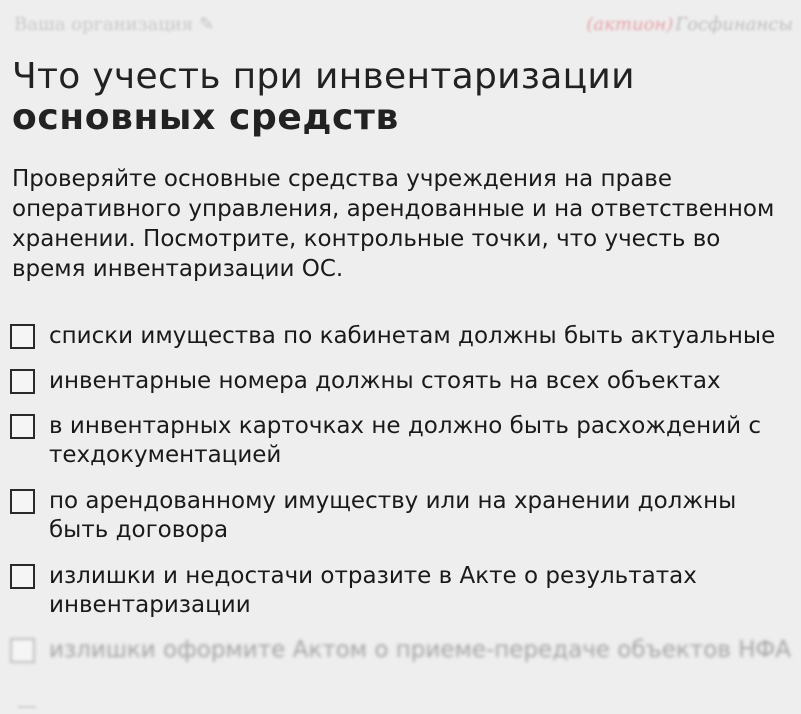 The width and height of the screenshot is (801, 714). Describe the element at coordinates (323, 76) in the screenshot. I see `page-title-line-1: Что учесть при инвентаризации` at that location.